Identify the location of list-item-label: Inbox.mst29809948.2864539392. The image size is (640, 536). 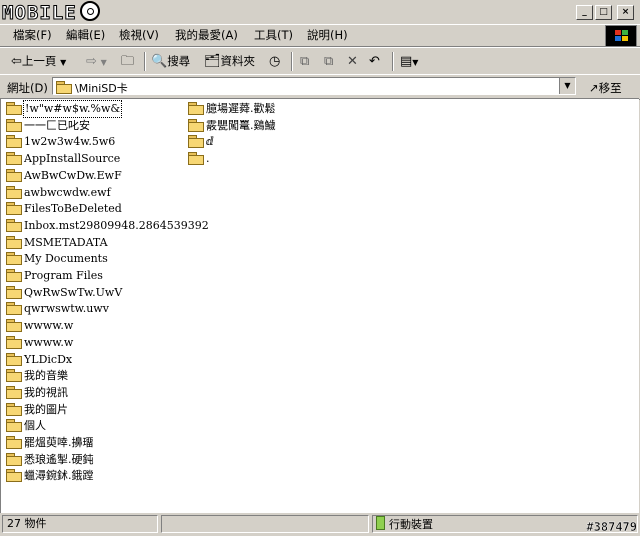
(116, 225).